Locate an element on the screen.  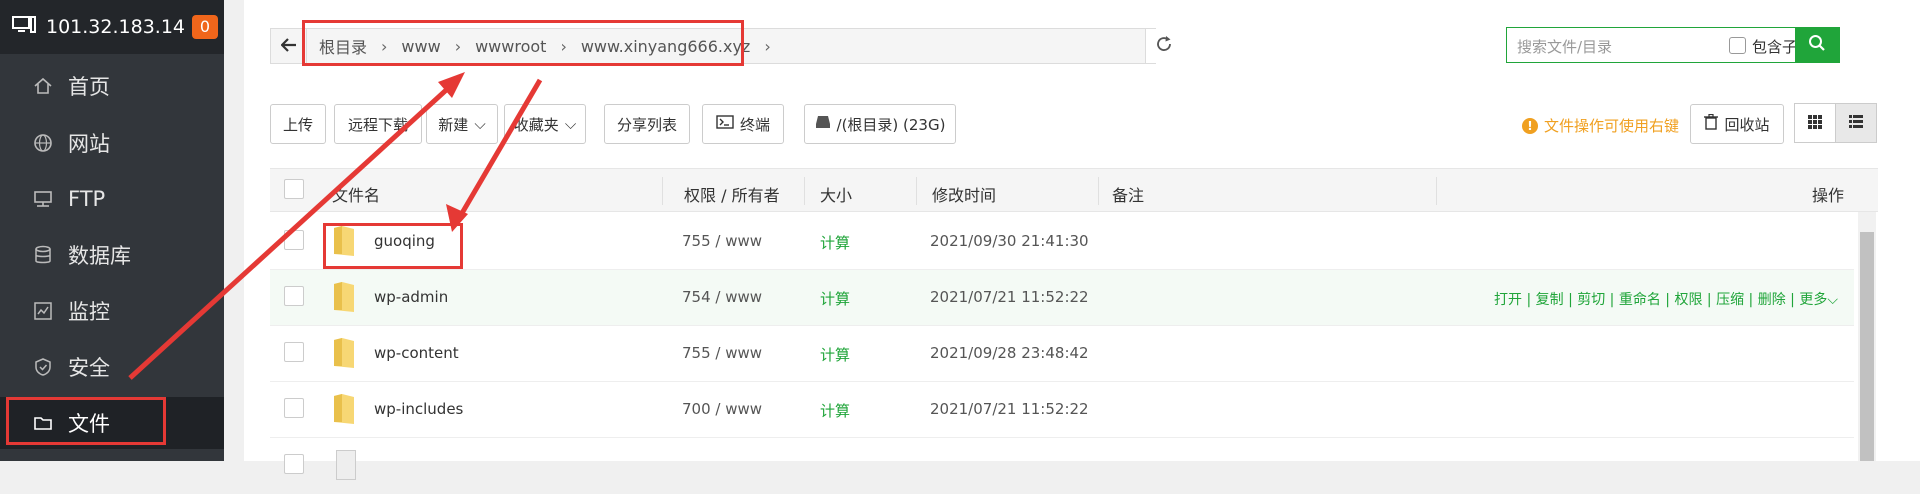
info-icon: ! is located at coordinates (1530, 125).